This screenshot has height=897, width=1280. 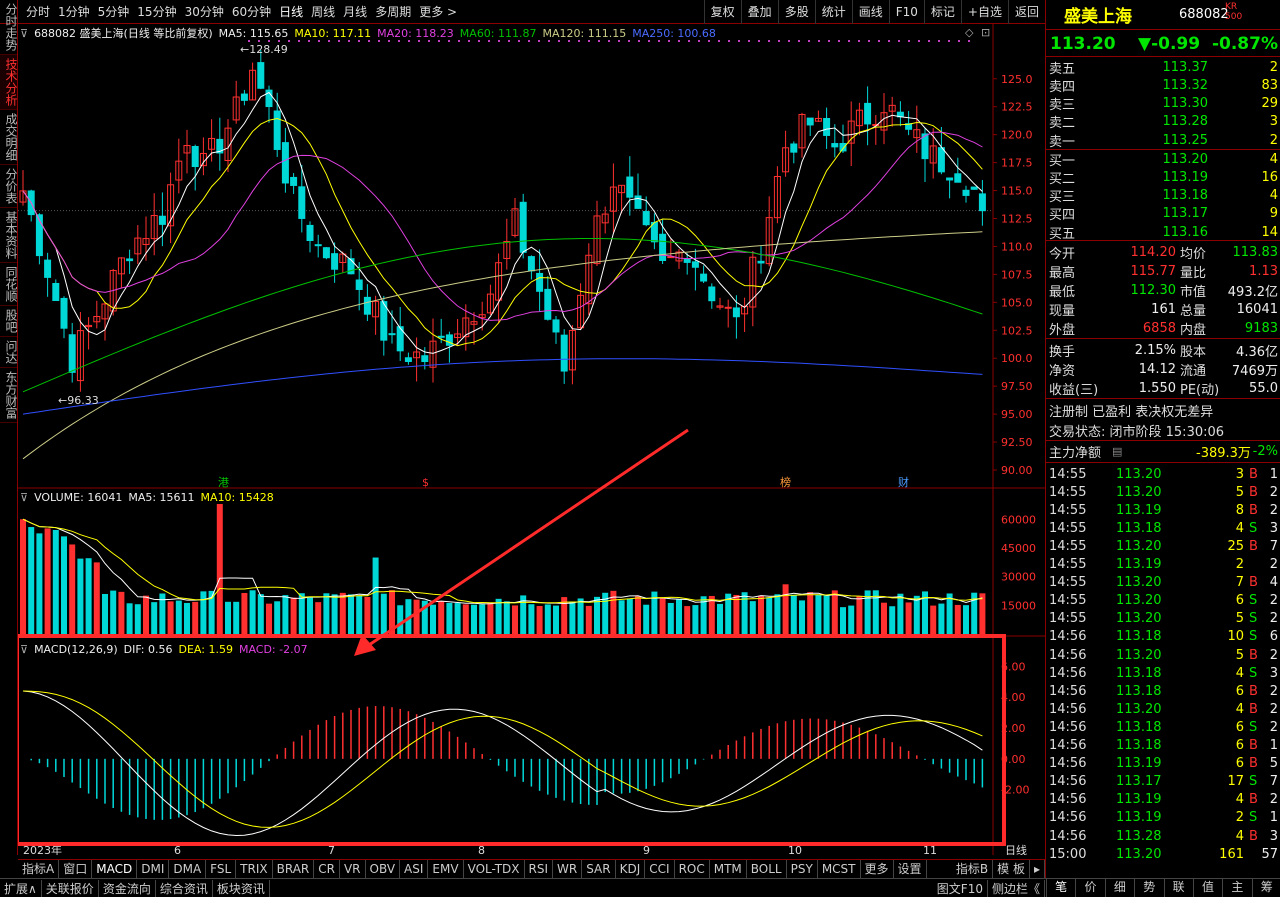 I want to click on indicator-tab-right-0: 指标B, so click(x=973, y=869).